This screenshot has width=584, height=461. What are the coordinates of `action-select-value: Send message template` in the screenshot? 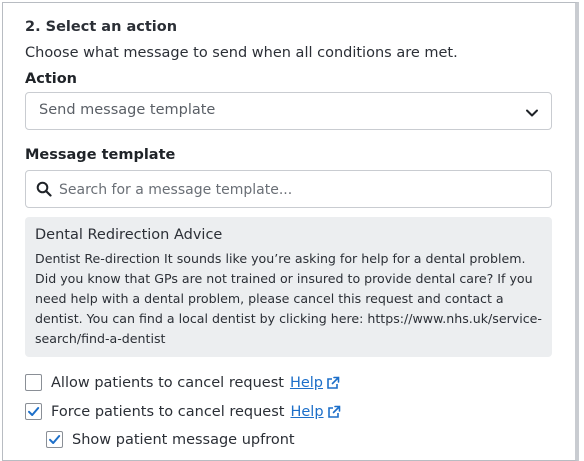 It's located at (127, 110).